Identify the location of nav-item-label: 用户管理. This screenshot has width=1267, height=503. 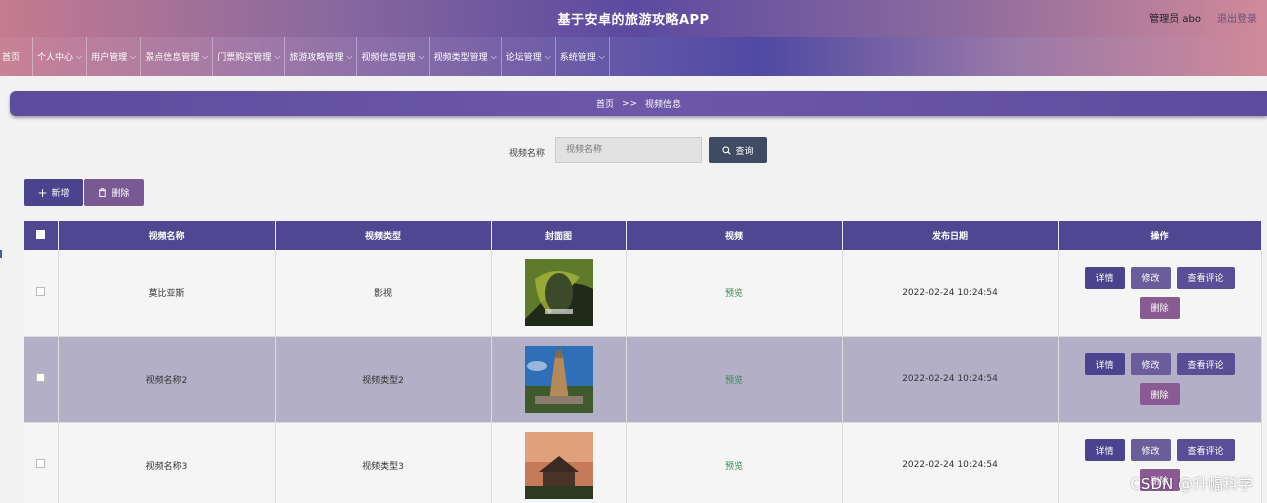
(109, 58).